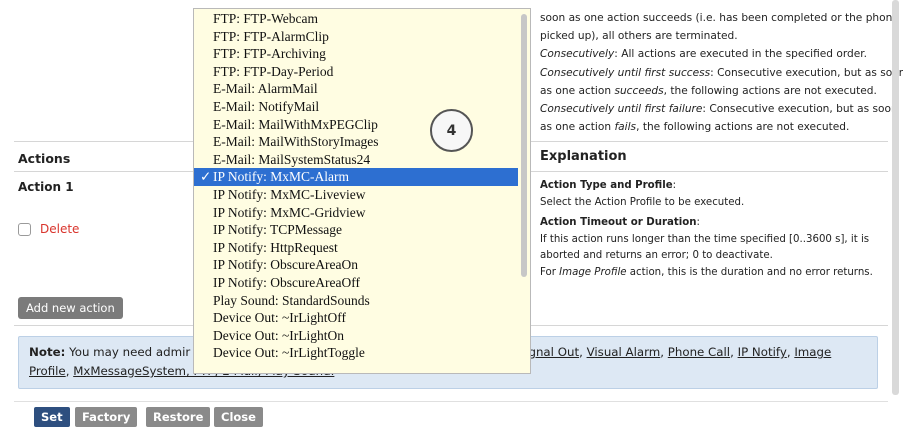 This screenshot has height=443, width=903. I want to click on dropdown-option: Play Sound: StandardSounds, so click(356, 301).